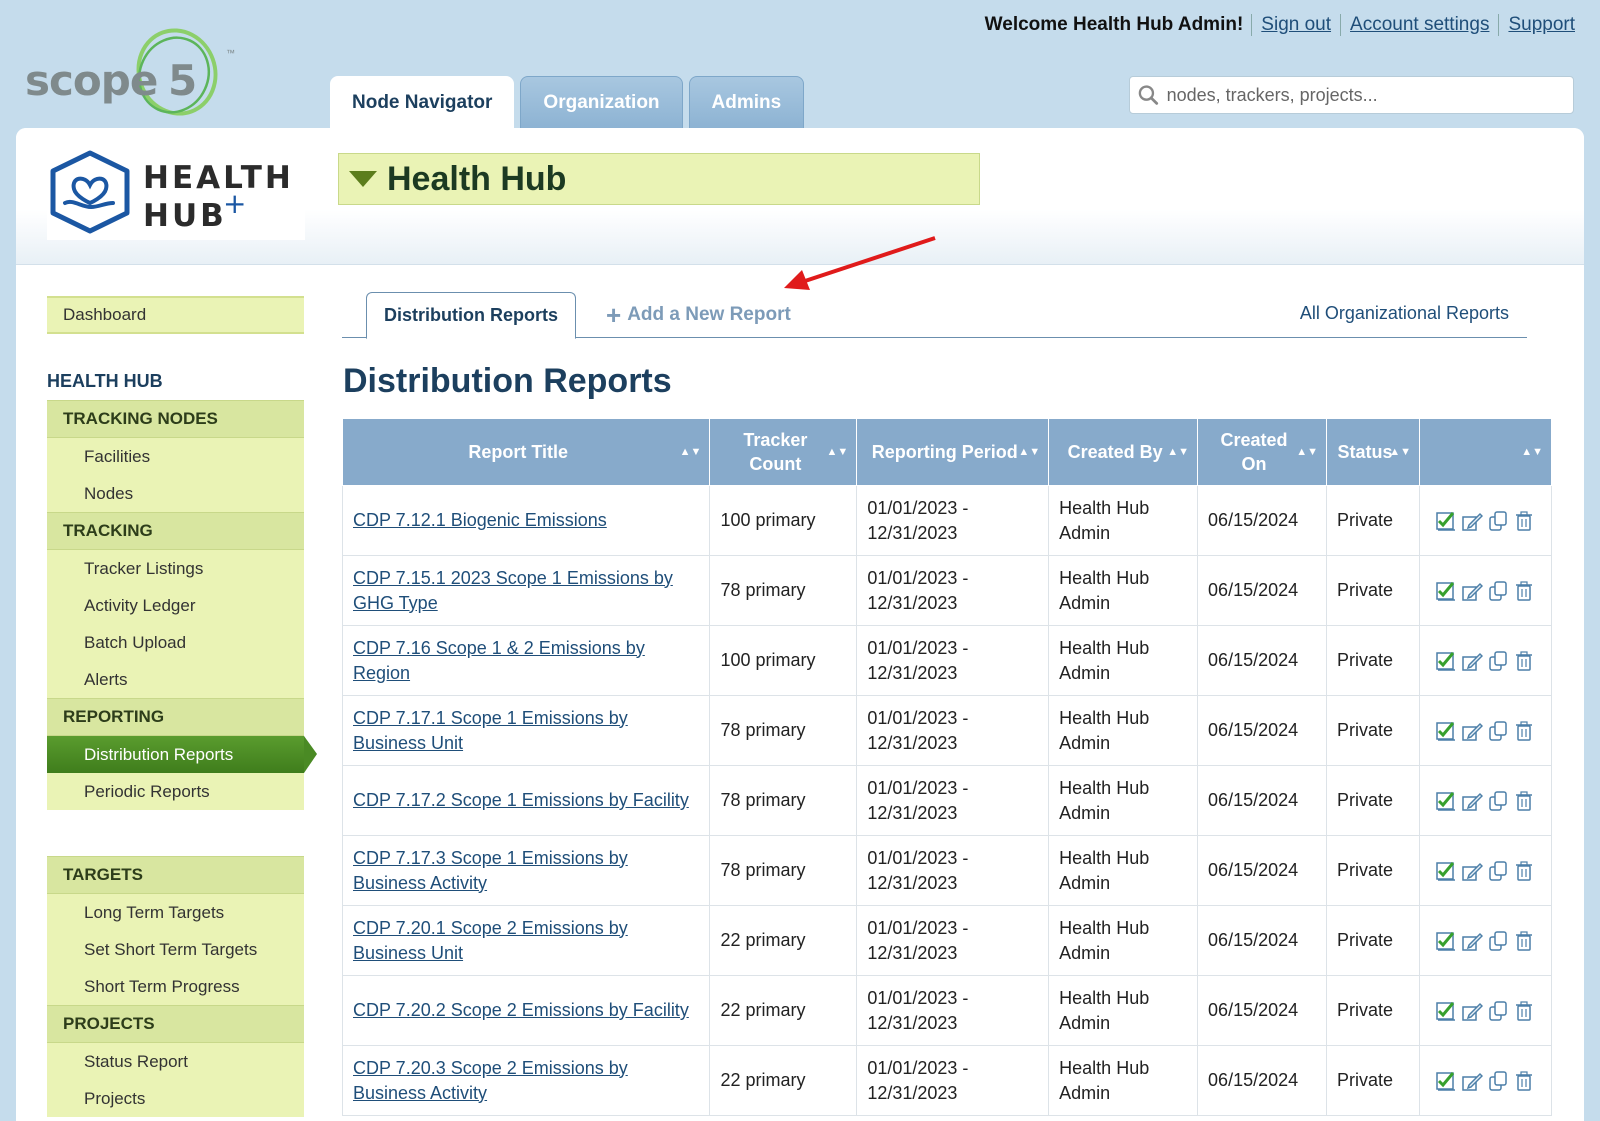 The height and width of the screenshot is (1121, 1600). What do you see at coordinates (1485, 1010) in the screenshot?
I see `cell-actions` at bounding box center [1485, 1010].